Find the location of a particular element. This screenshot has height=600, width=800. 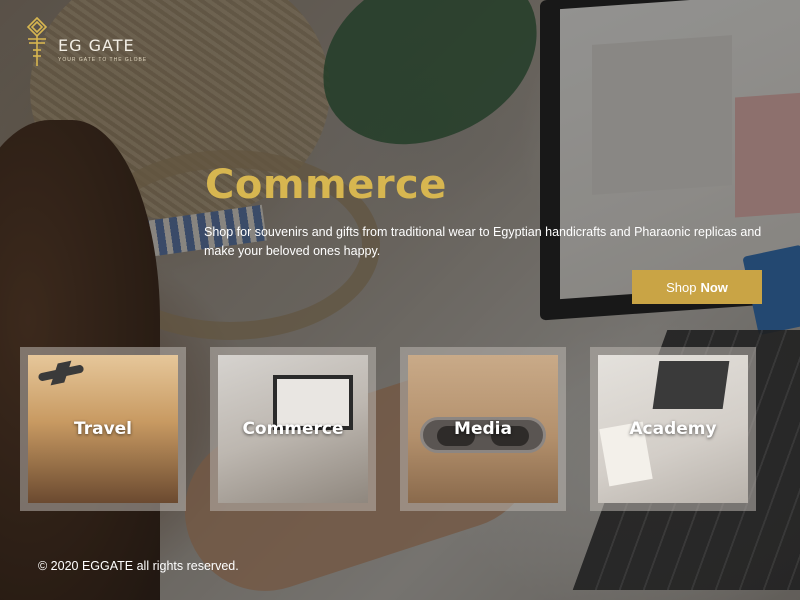

category-tile-academy: Academy is located at coordinates (673, 429).